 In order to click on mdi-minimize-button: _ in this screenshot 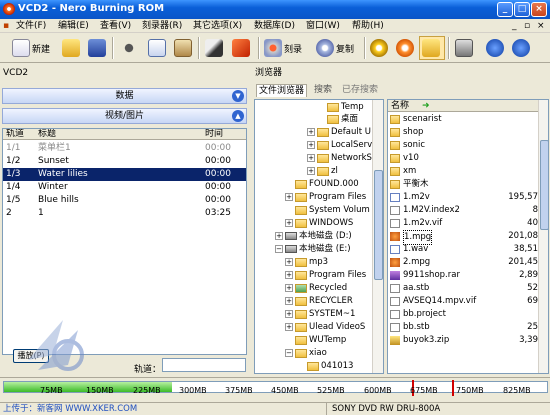, I will do `click(514, 26)`.